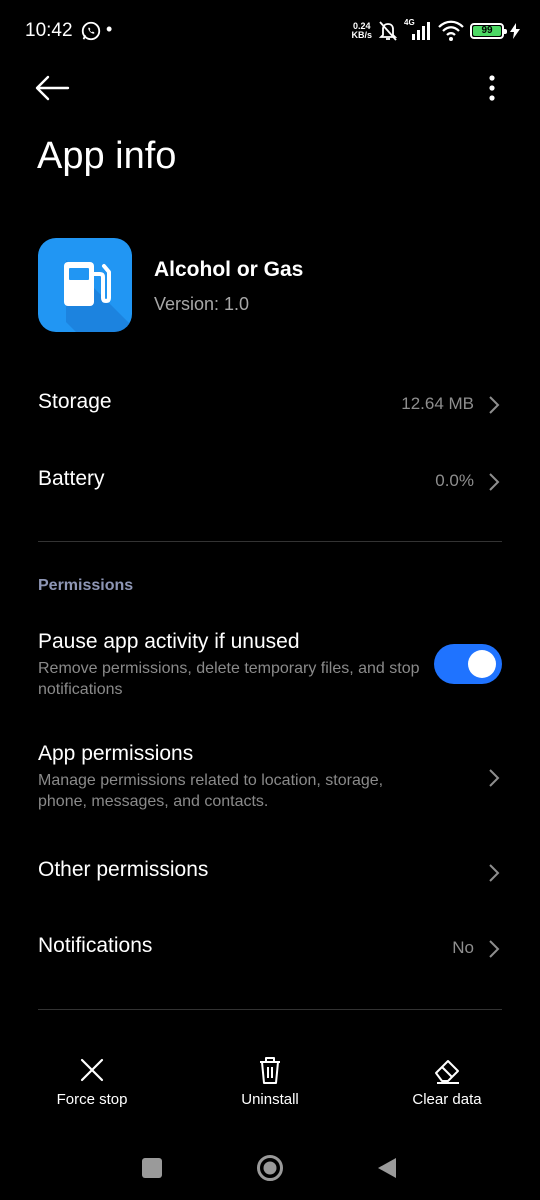 Image resolution: width=540 pixels, height=1200 pixels. Describe the element at coordinates (229, 269) in the screenshot. I see `app-name: Alcohol or Gas` at that location.